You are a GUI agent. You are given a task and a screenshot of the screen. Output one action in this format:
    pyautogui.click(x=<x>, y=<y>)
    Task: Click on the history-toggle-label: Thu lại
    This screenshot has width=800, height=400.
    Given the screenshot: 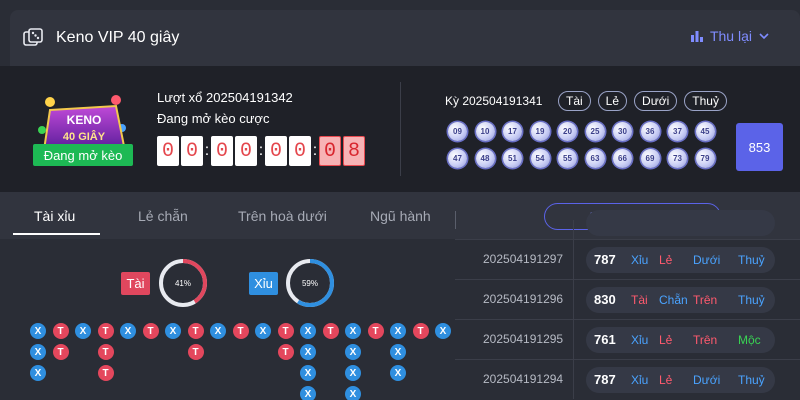 What is the action you would take?
    pyautogui.click(x=730, y=36)
    